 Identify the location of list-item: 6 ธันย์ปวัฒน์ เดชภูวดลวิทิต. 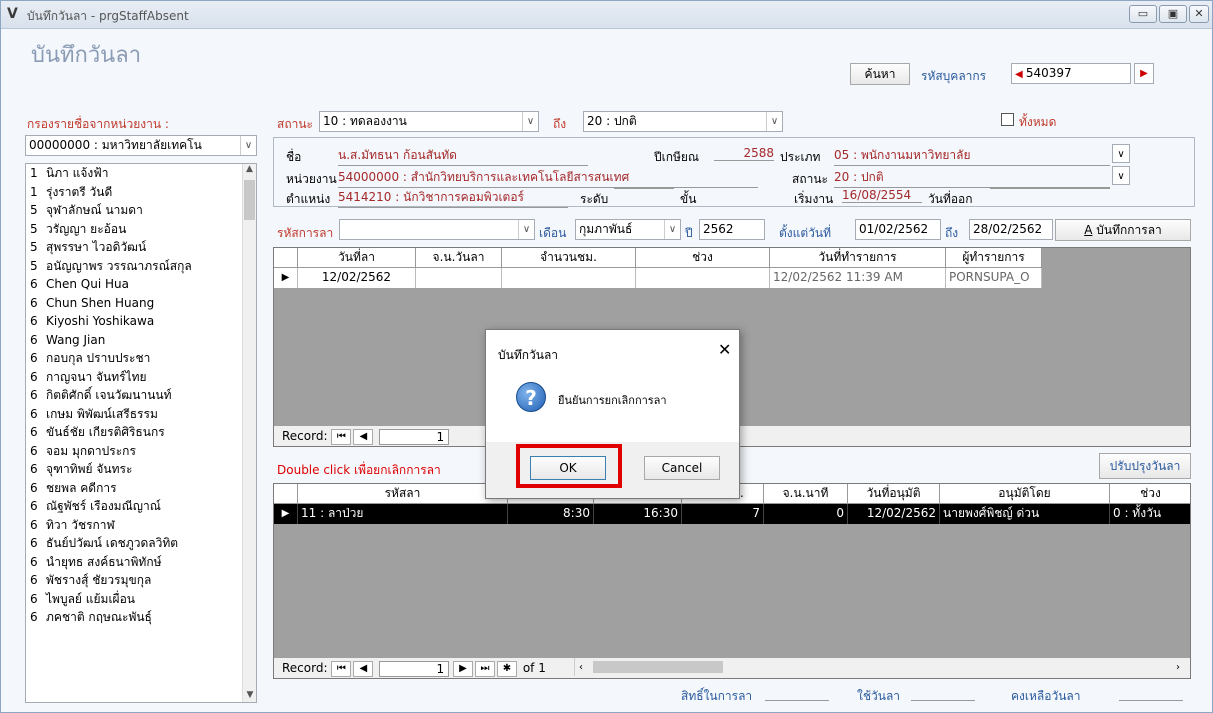
(141, 543).